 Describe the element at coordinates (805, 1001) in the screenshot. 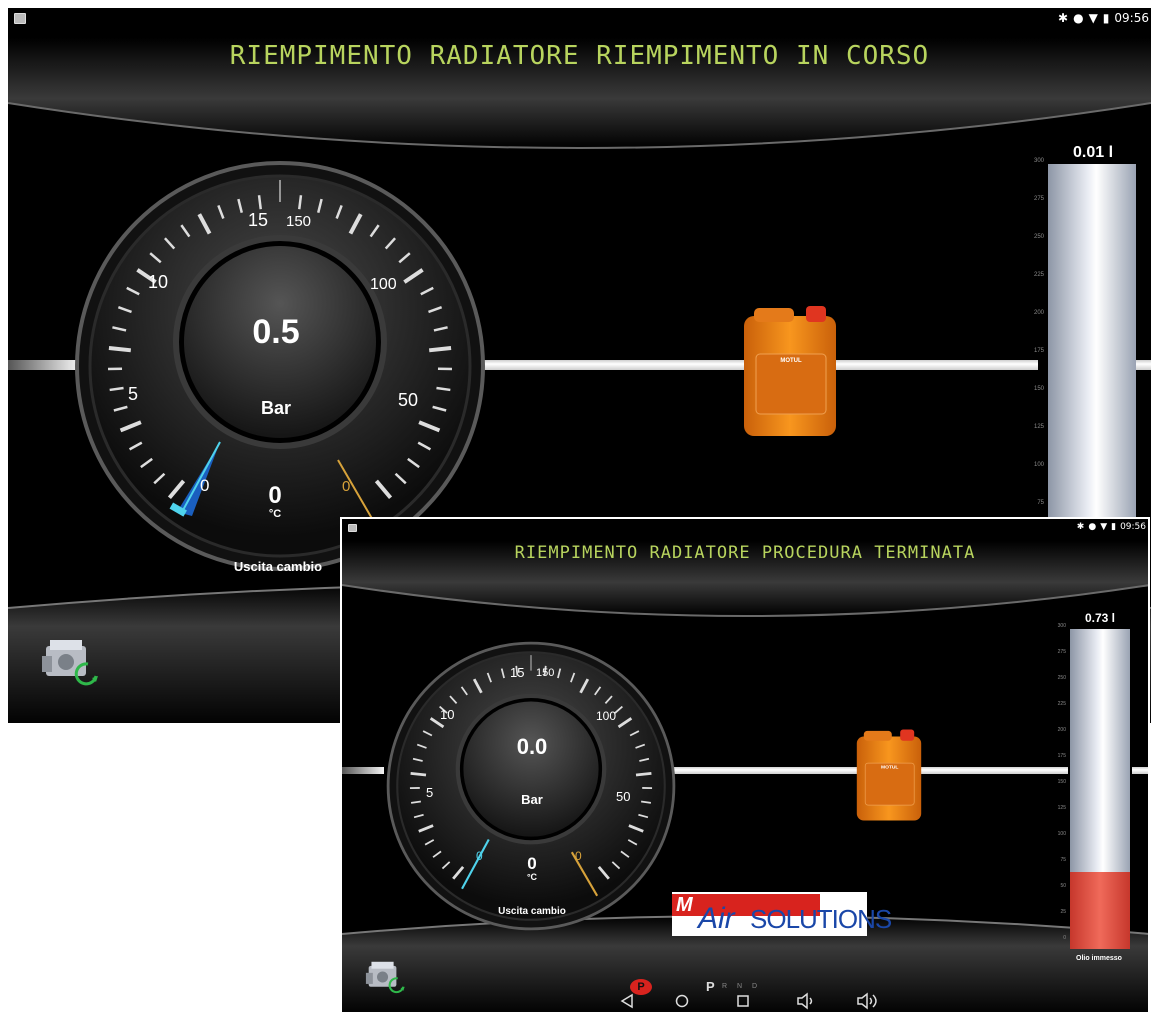

I see `volume-down-icon` at that location.